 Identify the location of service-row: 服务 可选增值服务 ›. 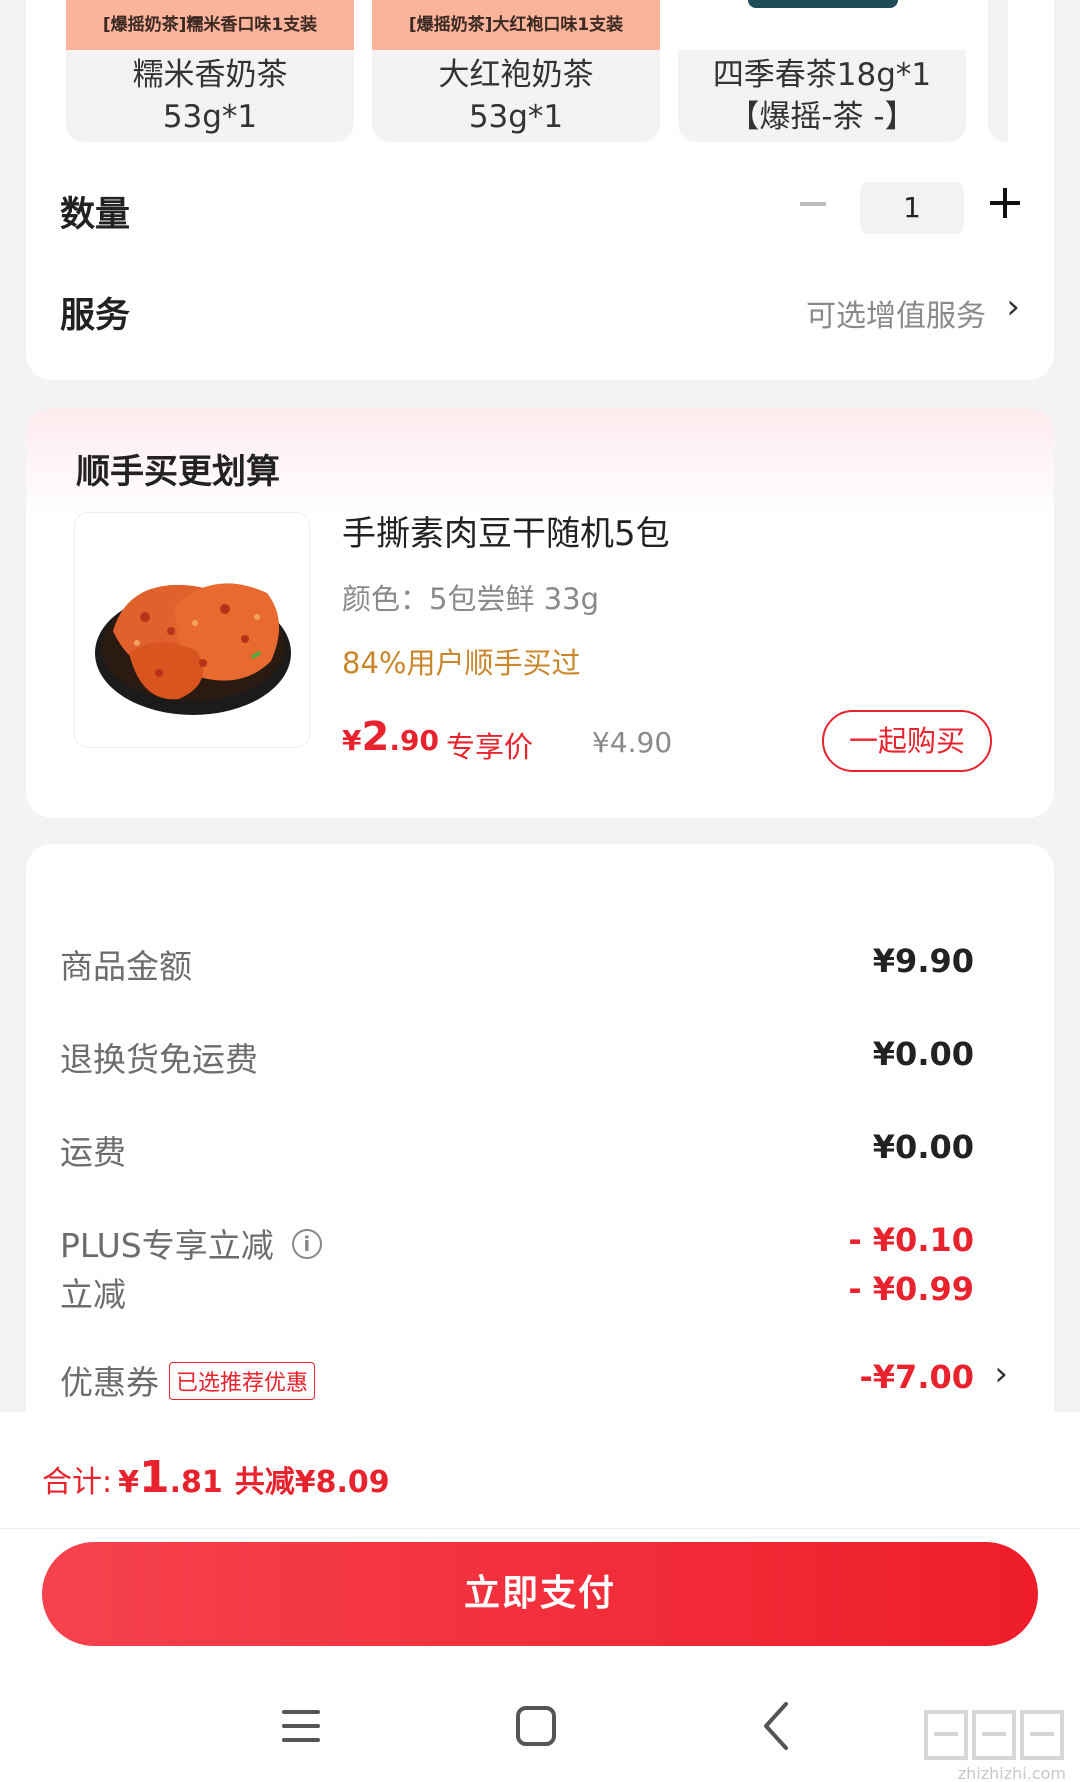
(540, 312).